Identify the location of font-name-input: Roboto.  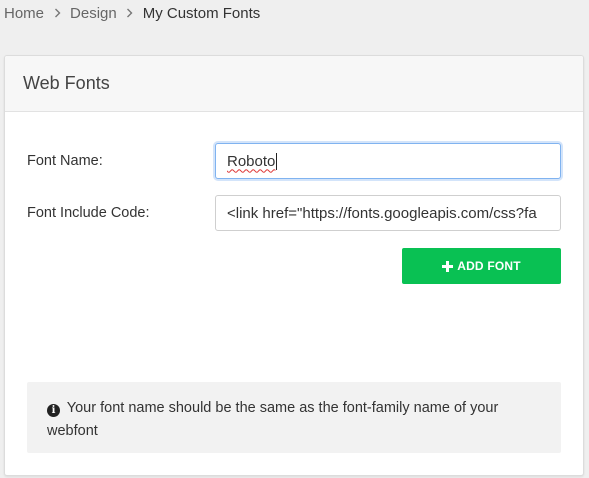
(388, 161).